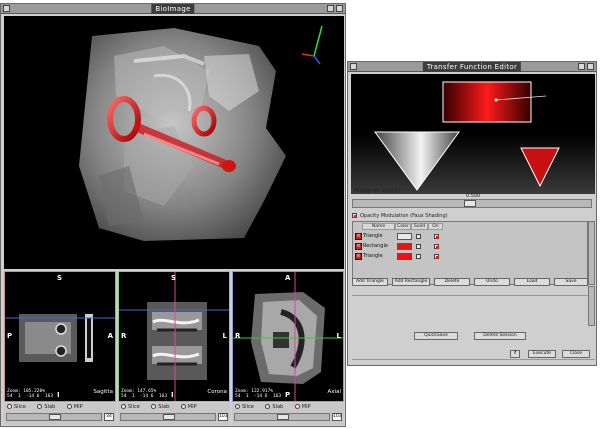 Image resolution: width=600 pixels, height=429 pixels. Describe the element at coordinates (288, 278) in the screenshot. I see `axial-top-label: A` at that location.